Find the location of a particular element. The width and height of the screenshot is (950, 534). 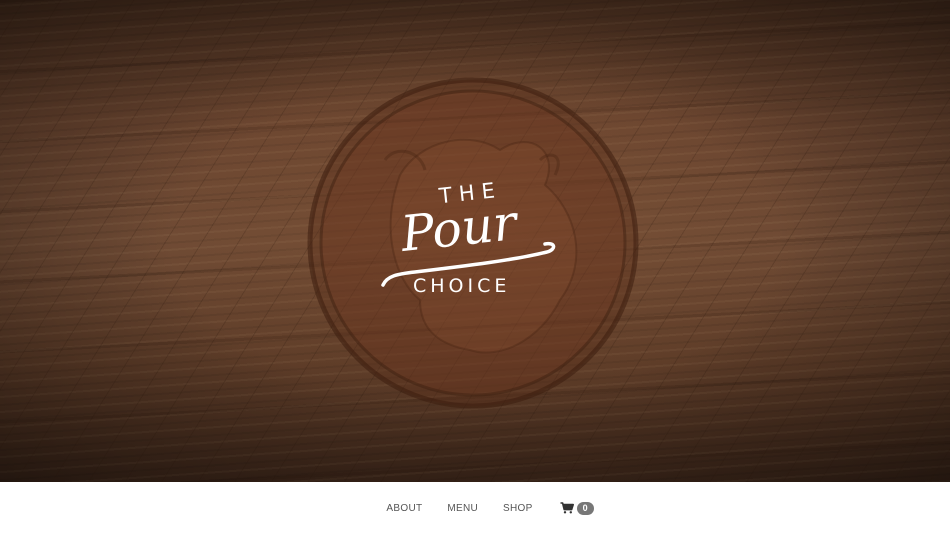

nav-list: ABOUT MENU SHOP 0 is located at coordinates (490, 508).